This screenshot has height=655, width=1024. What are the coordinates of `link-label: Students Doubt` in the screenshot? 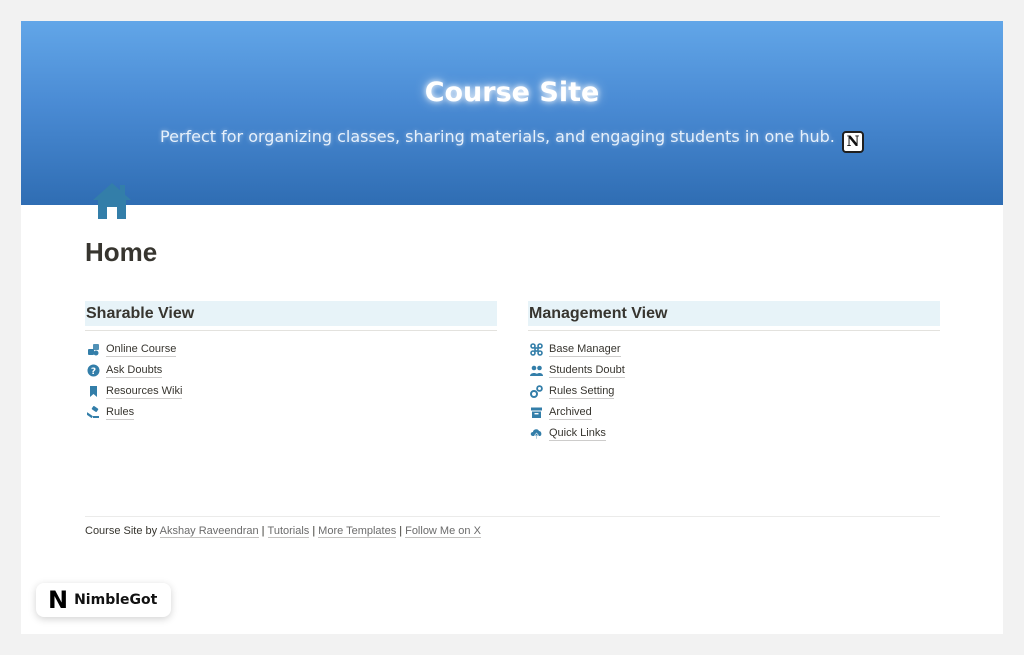 It's located at (587, 371).